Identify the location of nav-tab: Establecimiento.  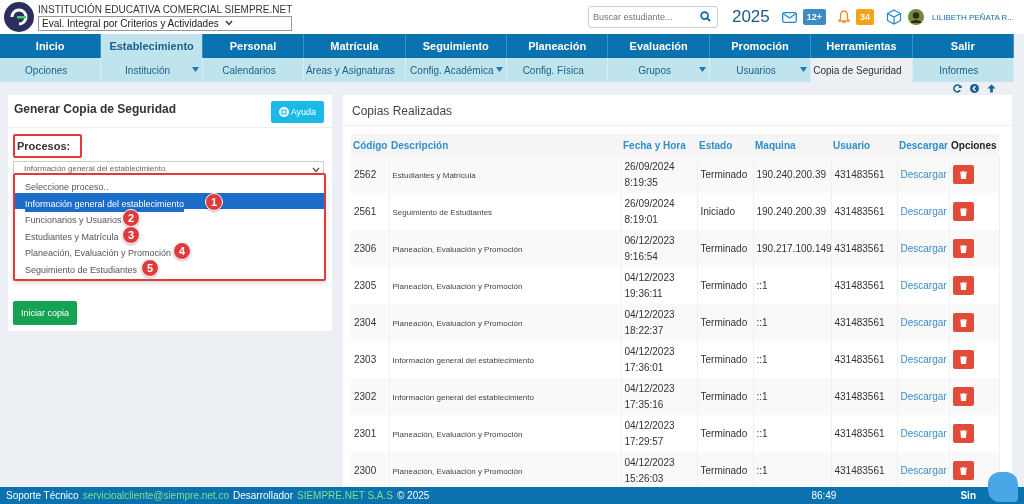
(152, 46).